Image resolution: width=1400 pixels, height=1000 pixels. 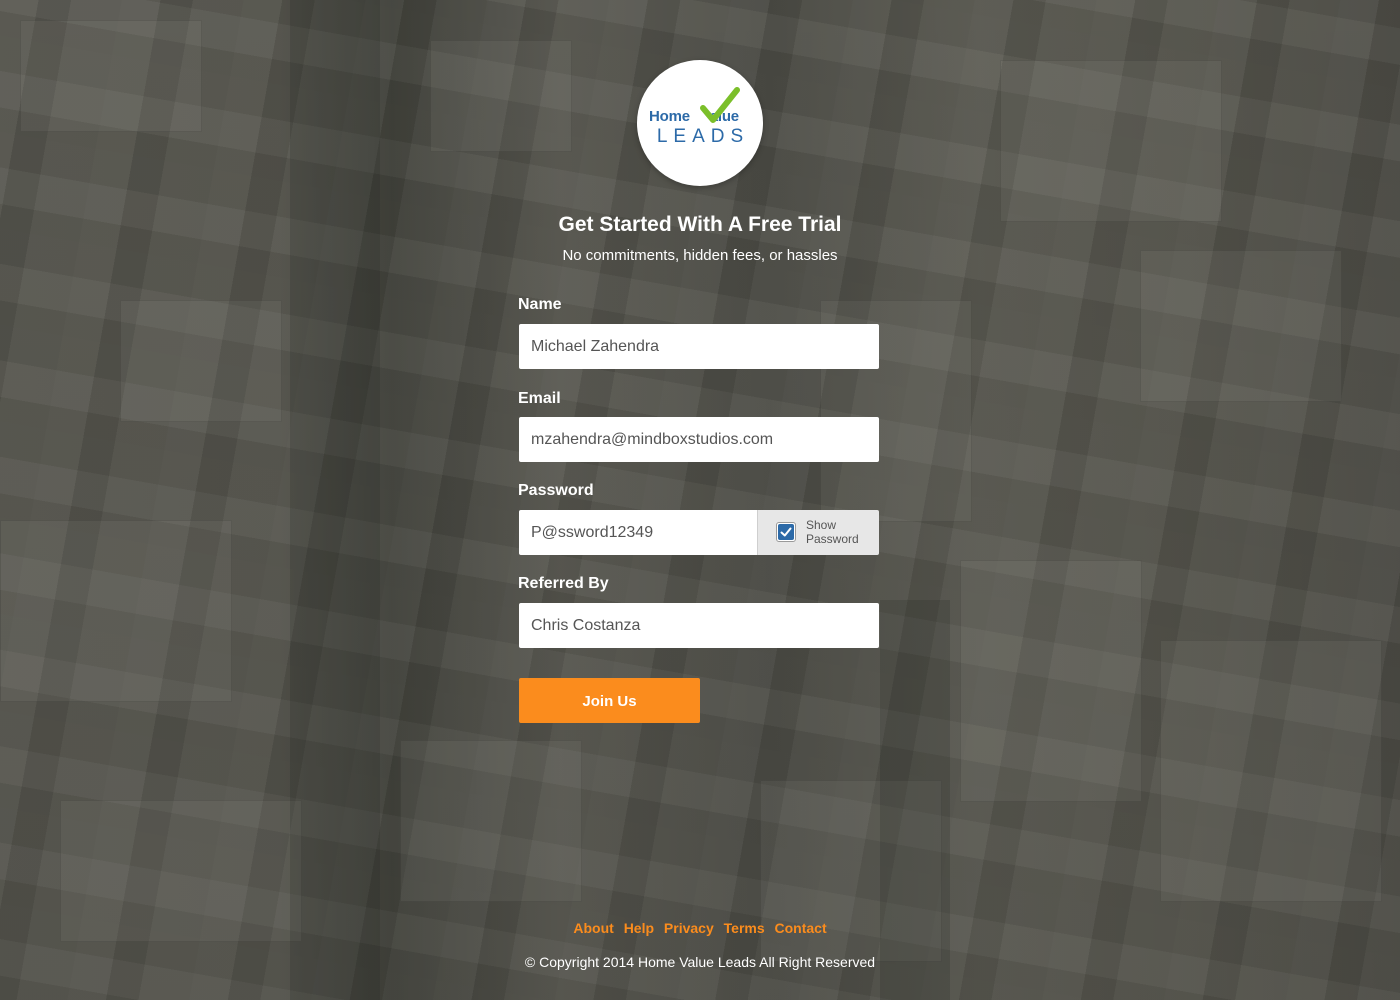 What do you see at coordinates (540, 304) in the screenshot?
I see `name-label: Name` at bounding box center [540, 304].